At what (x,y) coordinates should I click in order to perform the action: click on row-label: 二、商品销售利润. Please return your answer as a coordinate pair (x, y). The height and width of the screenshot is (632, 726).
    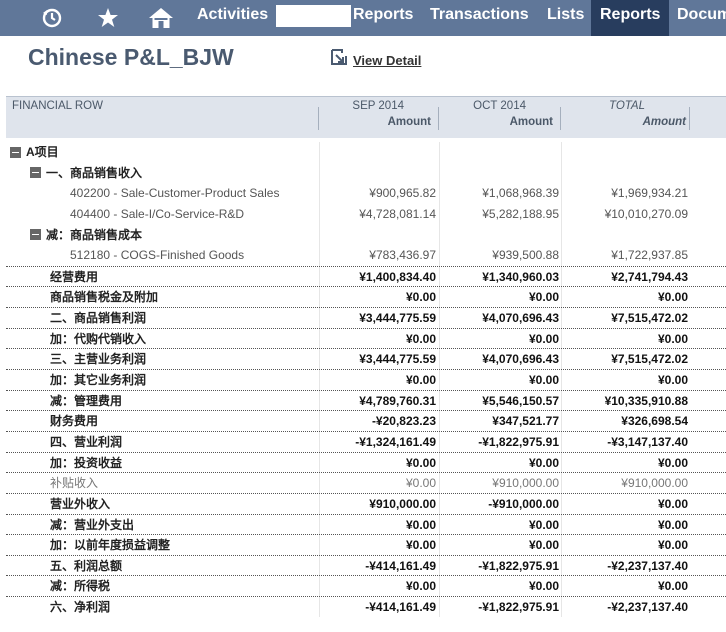
    Looking at the image, I should click on (98, 318).